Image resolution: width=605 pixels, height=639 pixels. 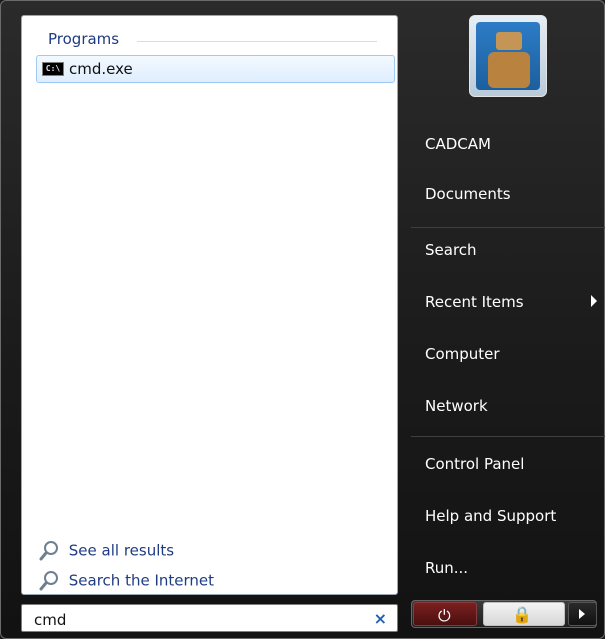 I want to click on lock-button: 🔒, so click(x=524, y=614).